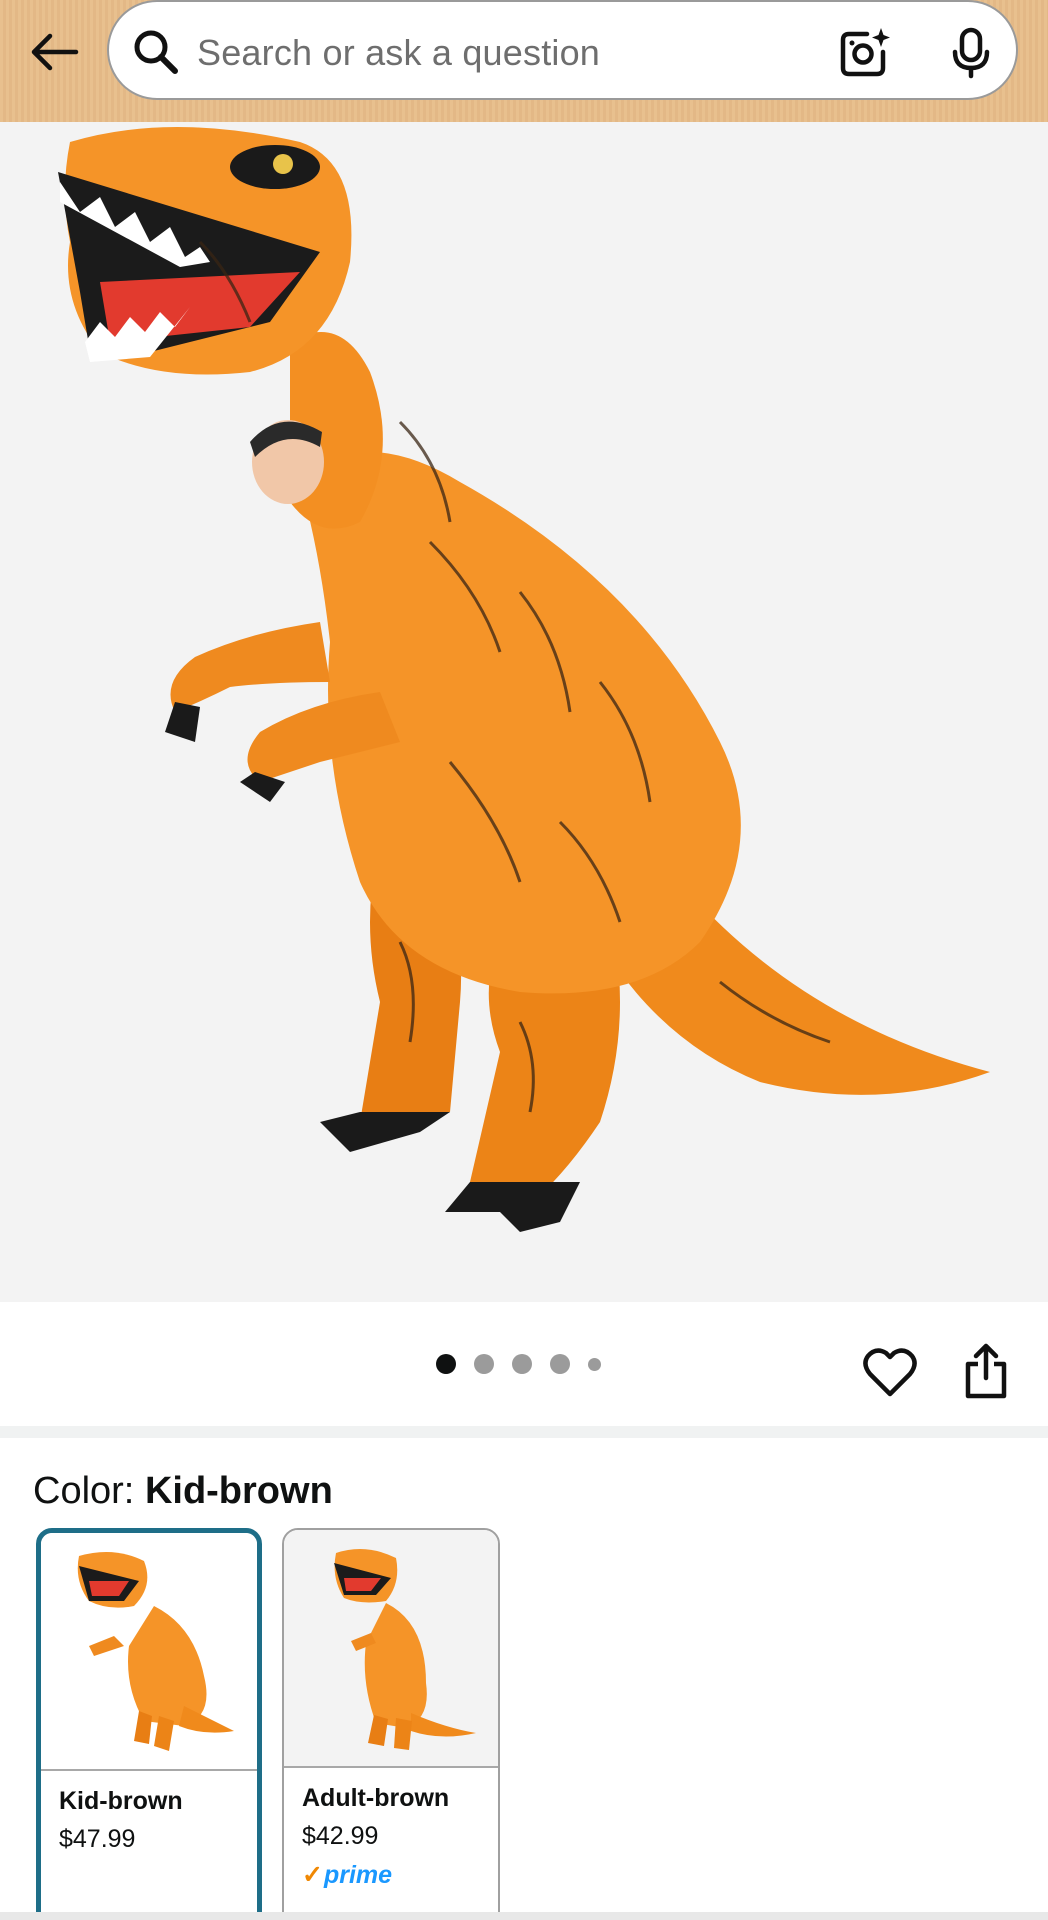  I want to click on option-name: Adult-brown, so click(376, 1798).